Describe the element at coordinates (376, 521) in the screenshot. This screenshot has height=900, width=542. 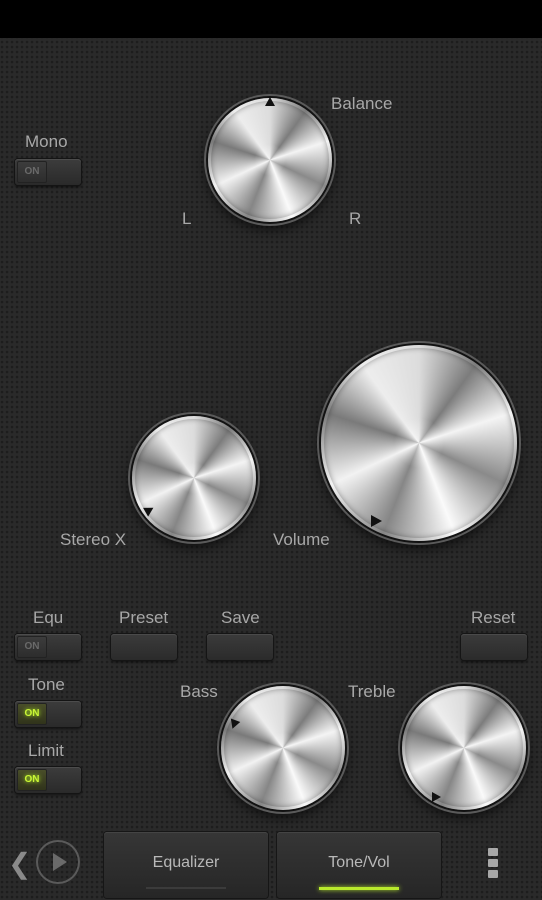
I see `volume-marker` at that location.